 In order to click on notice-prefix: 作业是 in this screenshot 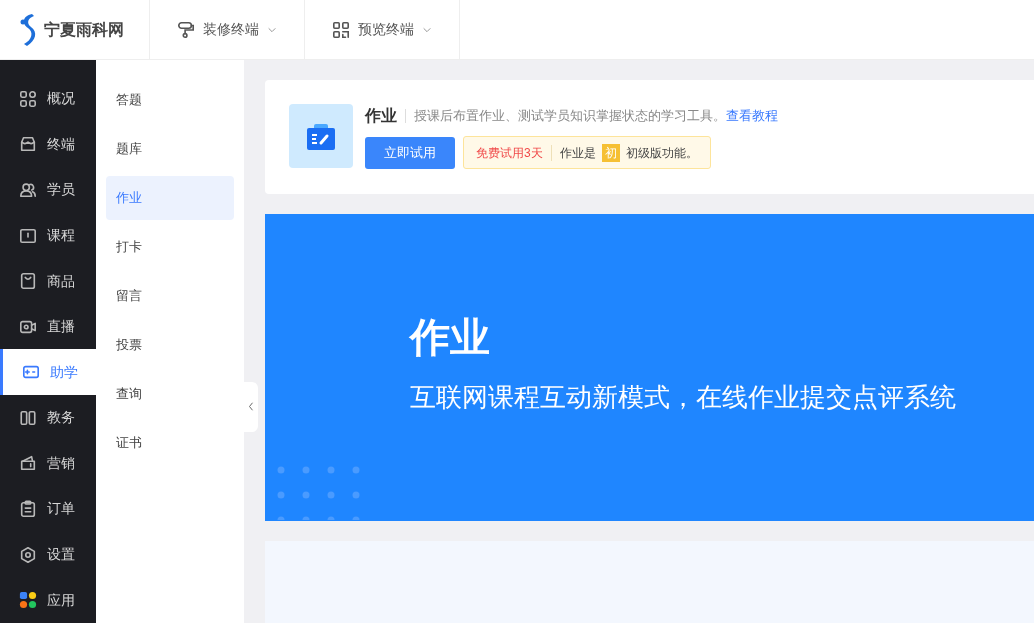, I will do `click(577, 153)`.